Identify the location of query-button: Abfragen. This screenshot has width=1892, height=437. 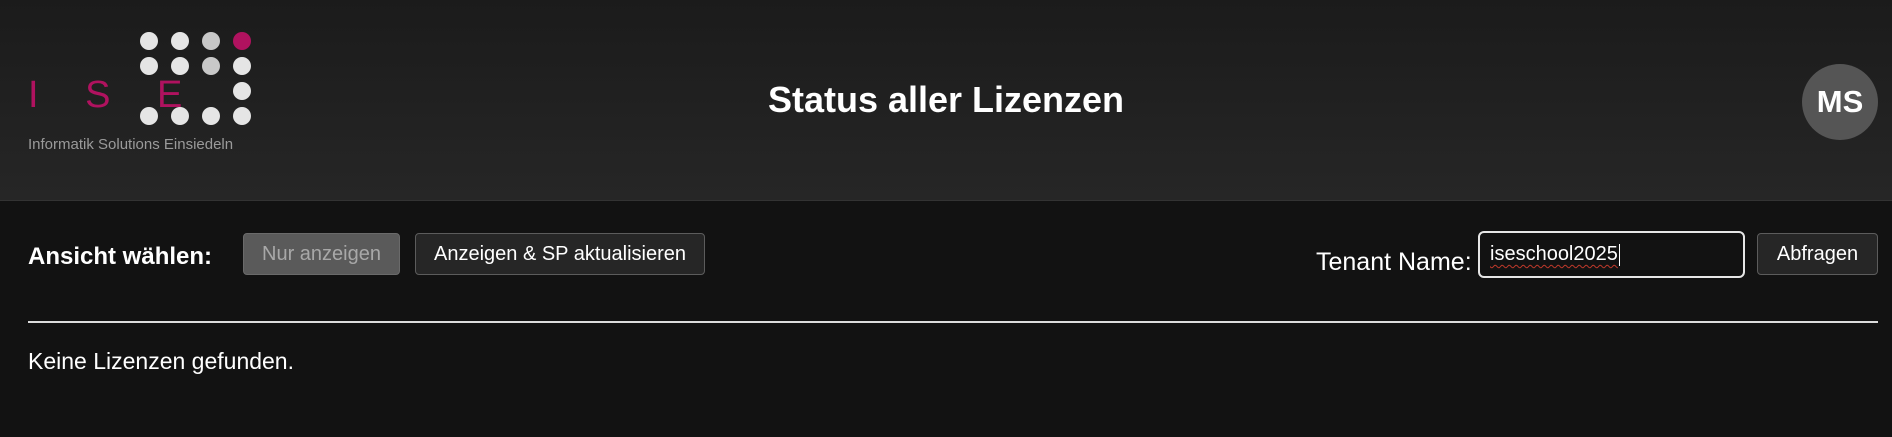
(1817, 254).